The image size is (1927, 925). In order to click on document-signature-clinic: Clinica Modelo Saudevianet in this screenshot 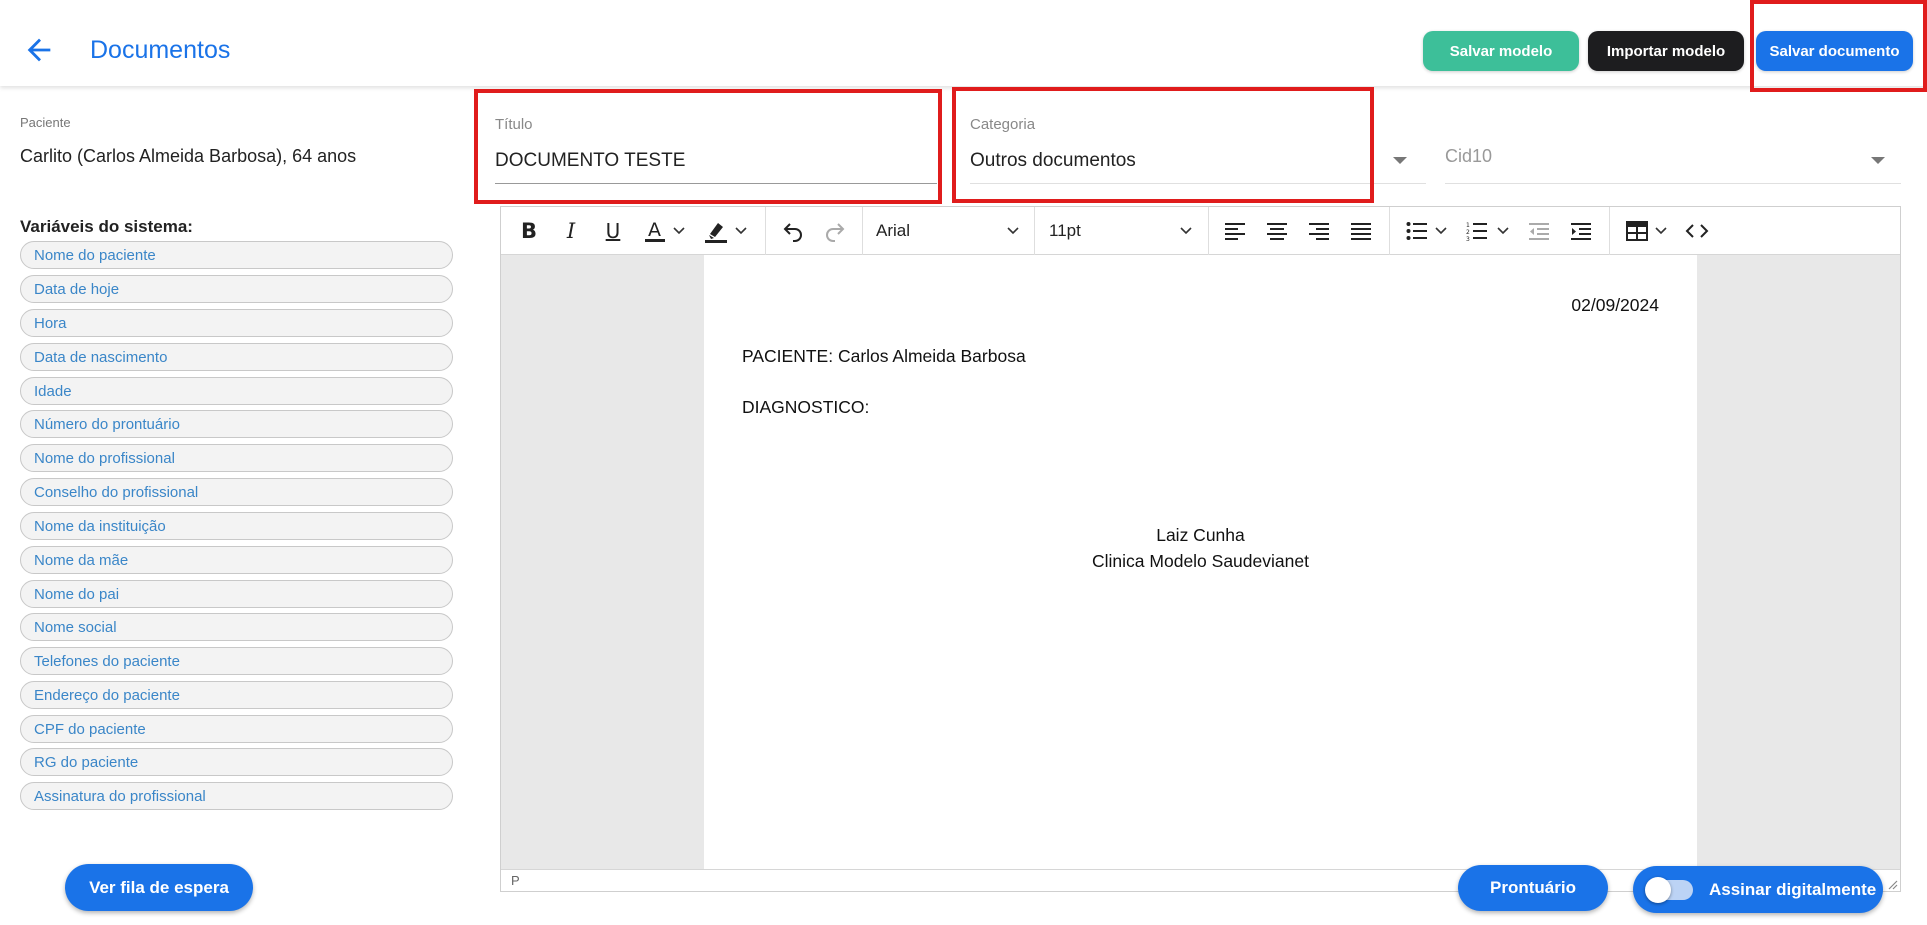, I will do `click(1200, 561)`.